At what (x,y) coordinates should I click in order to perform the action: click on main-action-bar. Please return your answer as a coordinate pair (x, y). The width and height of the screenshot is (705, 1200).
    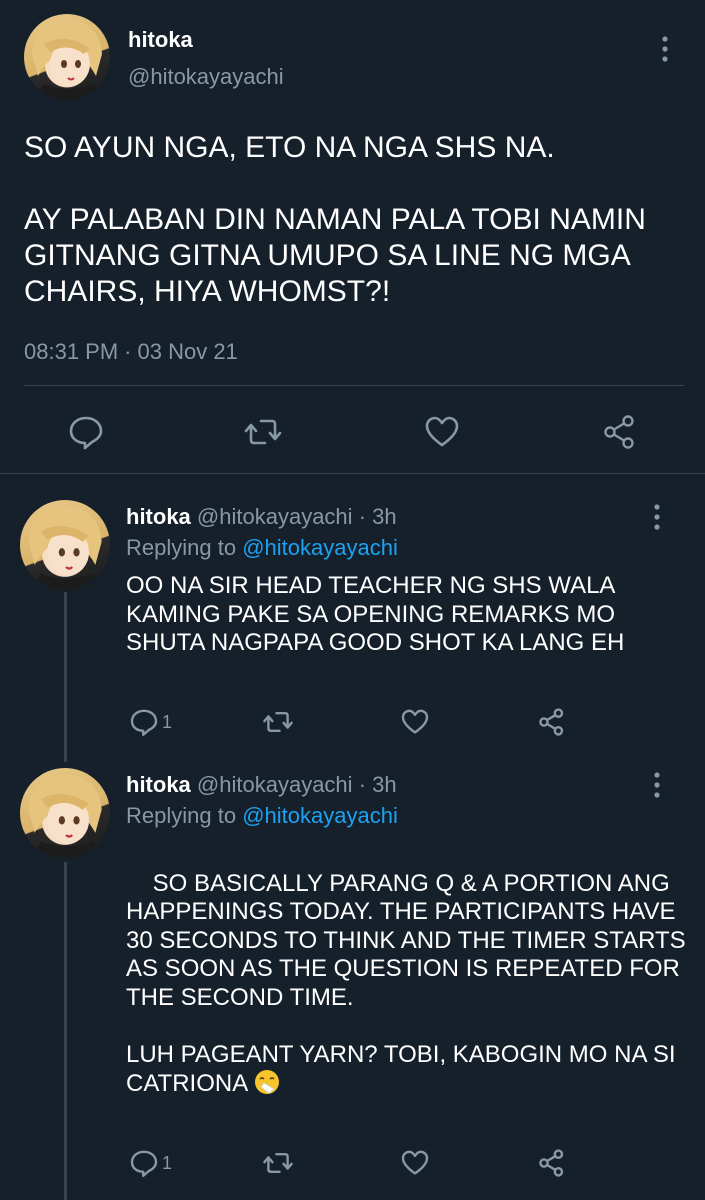
    Looking at the image, I should click on (352, 432).